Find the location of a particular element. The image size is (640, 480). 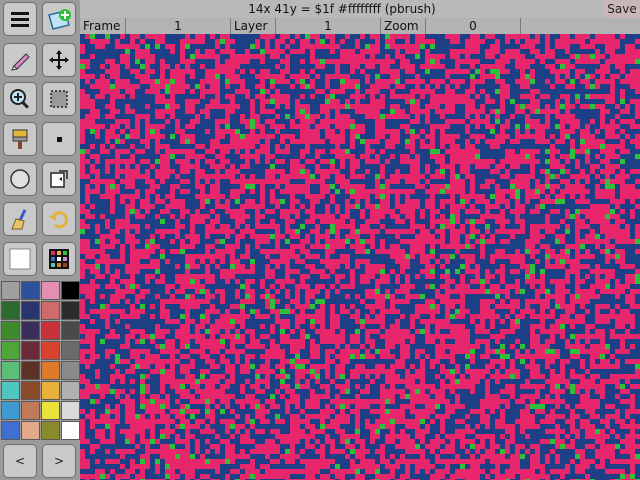

layer-value: 1 is located at coordinates (327, 26).